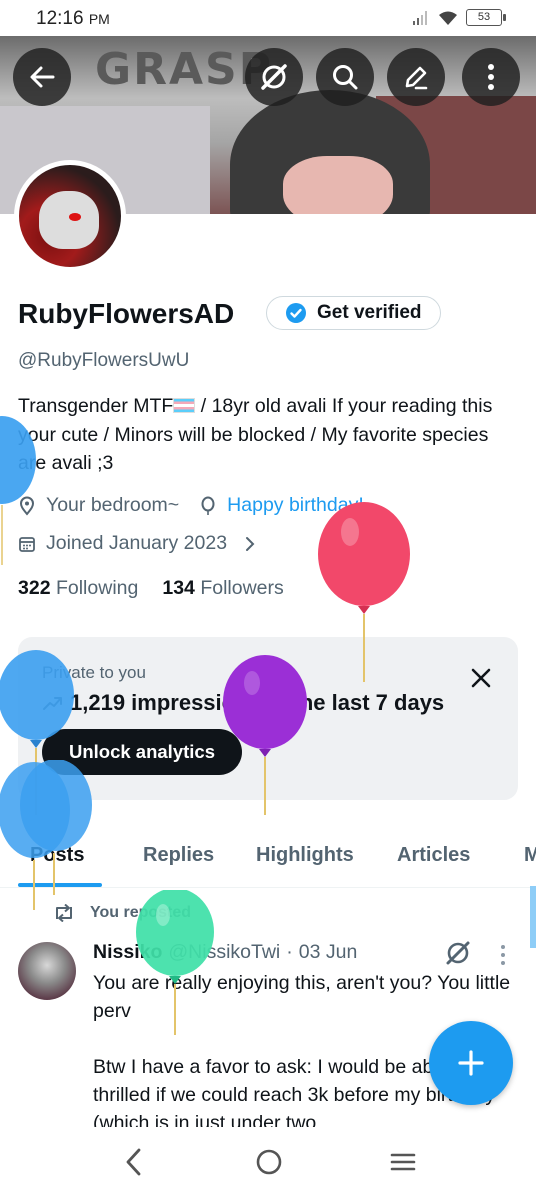 The height and width of the screenshot is (1200, 536). Describe the element at coordinates (250, 543) in the screenshot. I see `chevron-right-icon` at that location.